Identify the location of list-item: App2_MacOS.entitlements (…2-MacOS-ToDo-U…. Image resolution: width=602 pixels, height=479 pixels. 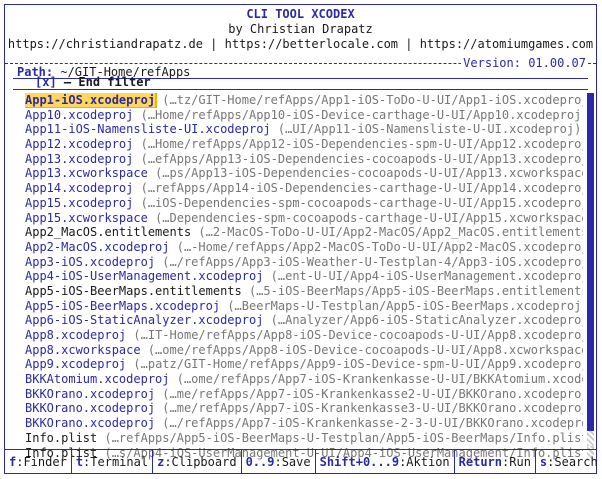
(304, 232).